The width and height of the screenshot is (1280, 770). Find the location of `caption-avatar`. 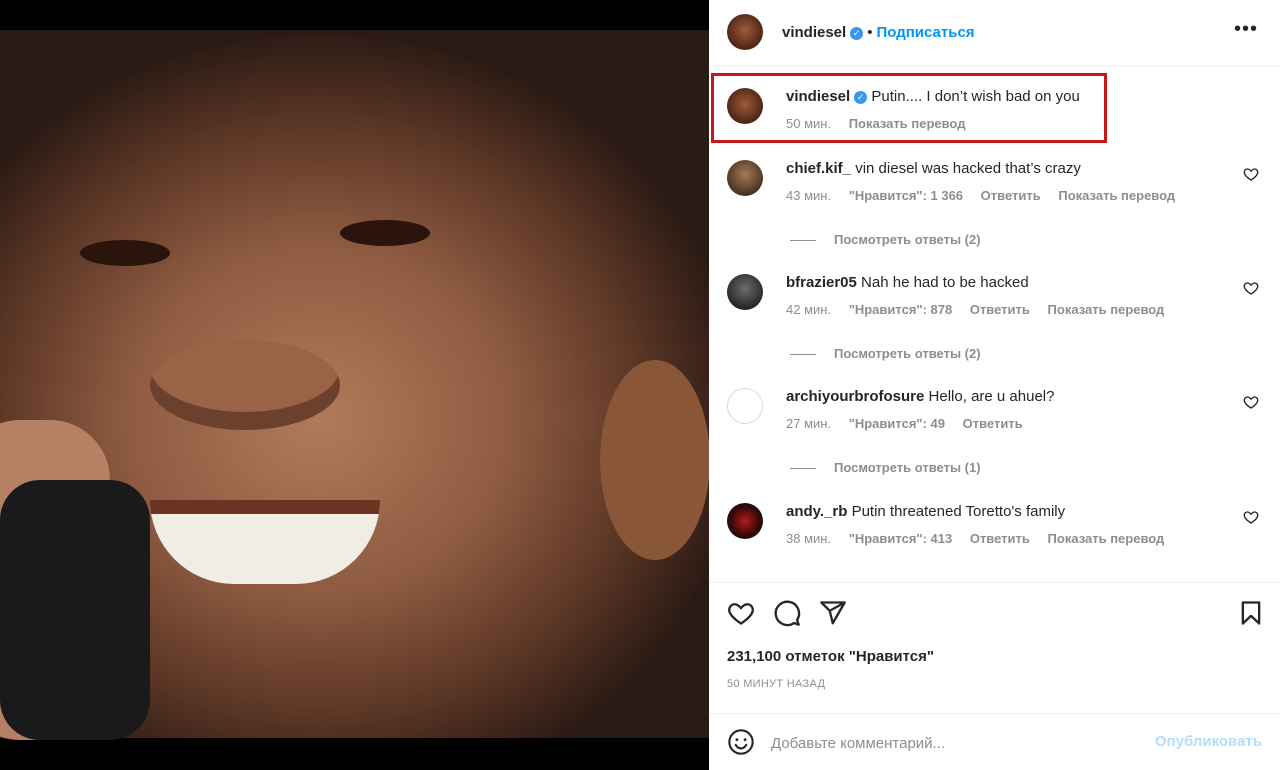

caption-avatar is located at coordinates (745, 106).